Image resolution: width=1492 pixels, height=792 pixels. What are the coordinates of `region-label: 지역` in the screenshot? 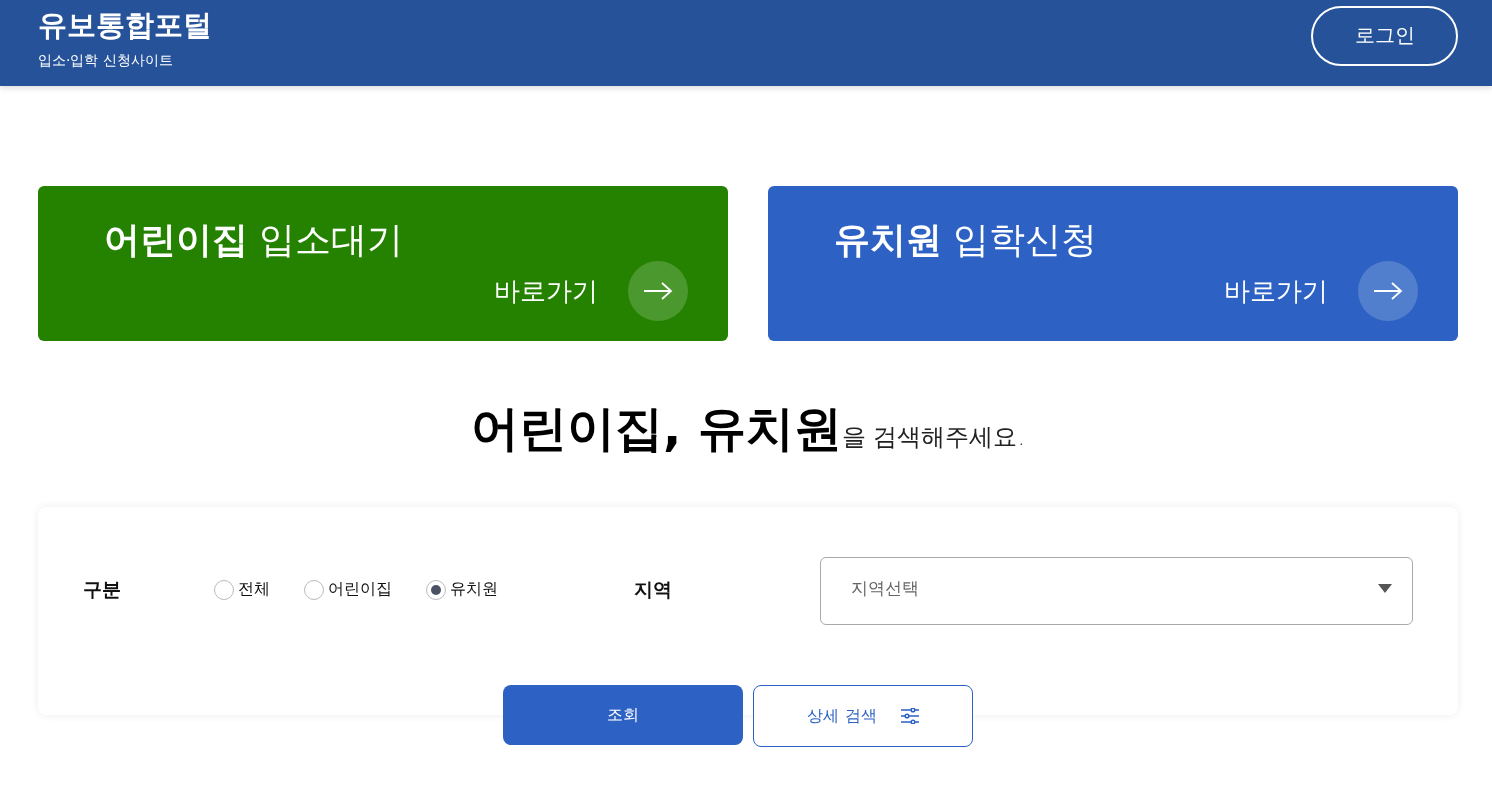 It's located at (653, 589).